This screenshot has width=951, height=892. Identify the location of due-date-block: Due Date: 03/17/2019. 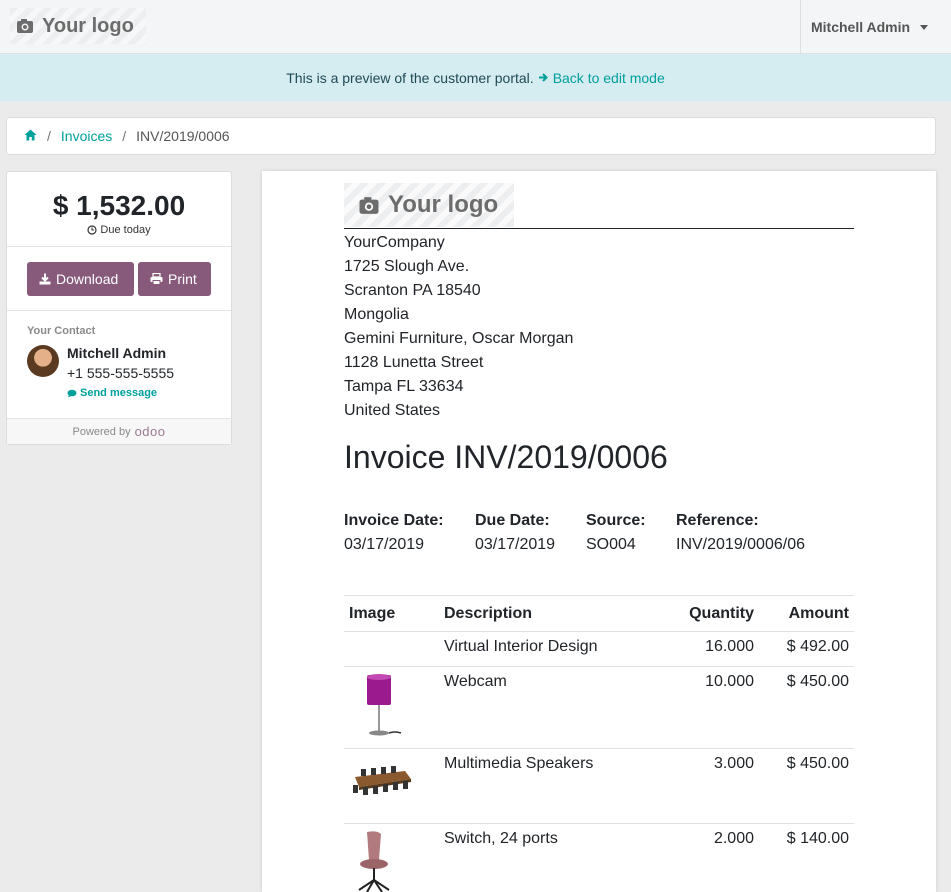
(515, 533).